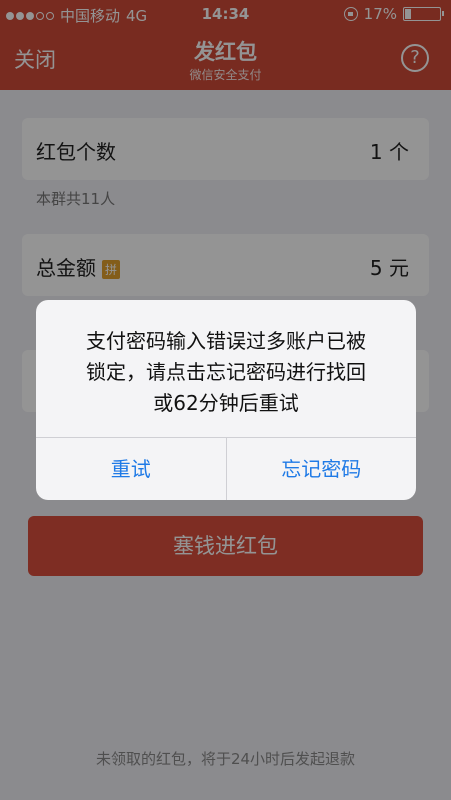 The image size is (451, 800). I want to click on alert-line-2: 锁定，请点击忘记密码进行找回, so click(226, 372).